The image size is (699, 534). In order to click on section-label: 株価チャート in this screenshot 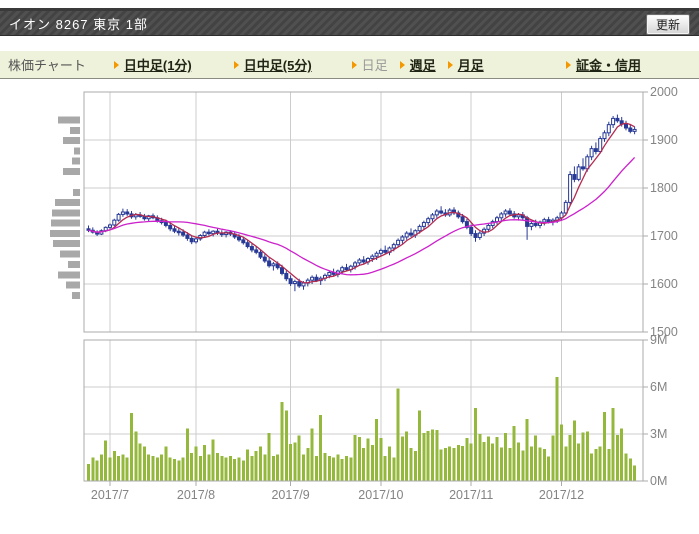, I will do `click(47, 65)`.